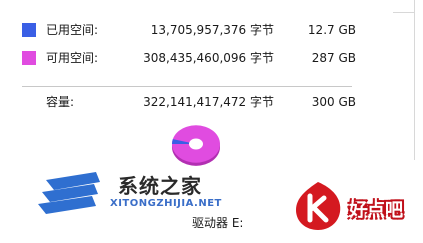 The image size is (423, 243). Describe the element at coordinates (29, 30) in the screenshot. I see `used-space-swatch` at that location.